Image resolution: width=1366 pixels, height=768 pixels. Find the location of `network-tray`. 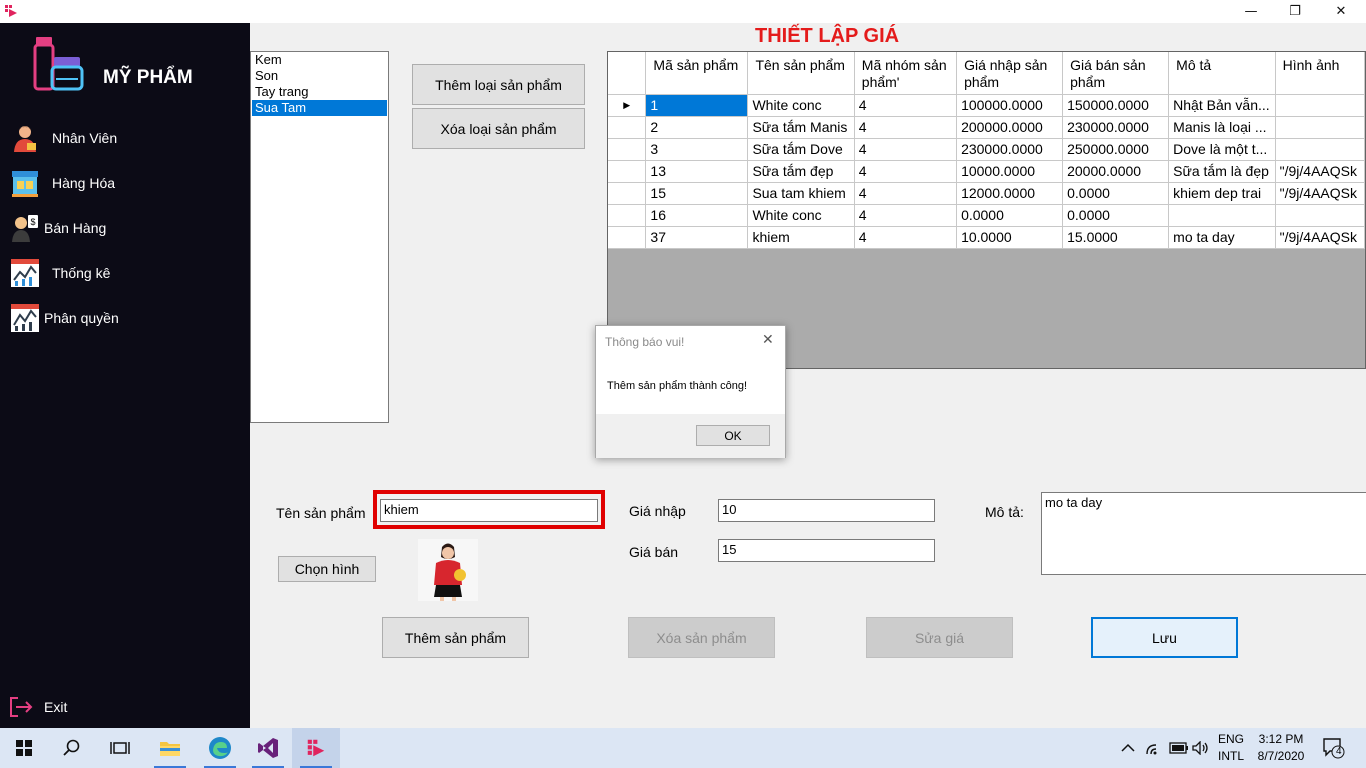

network-tray is located at coordinates (1154, 748).